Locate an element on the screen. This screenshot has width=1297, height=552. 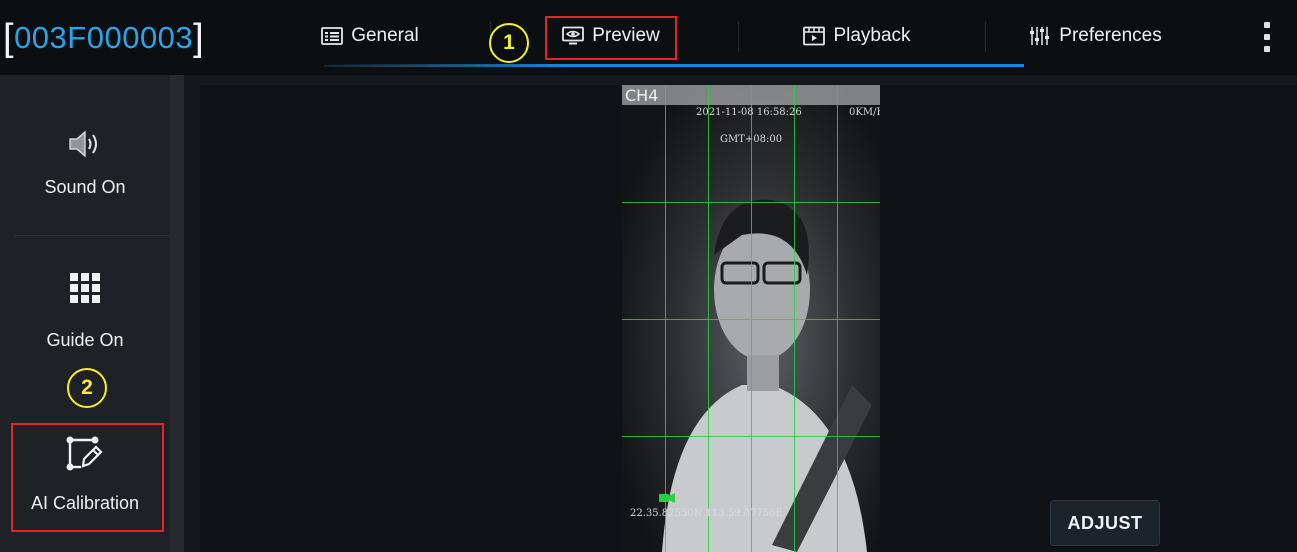
list-icon is located at coordinates (332, 36).